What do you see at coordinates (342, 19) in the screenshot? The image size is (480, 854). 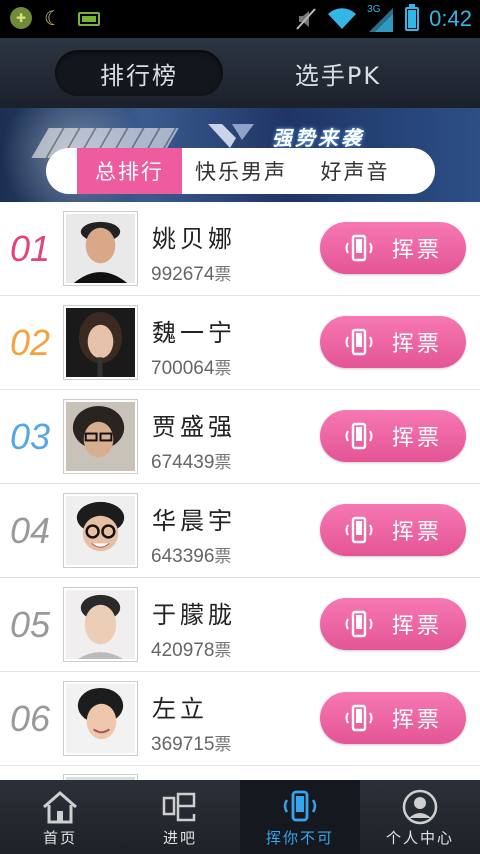 I see `wifi-icon` at bounding box center [342, 19].